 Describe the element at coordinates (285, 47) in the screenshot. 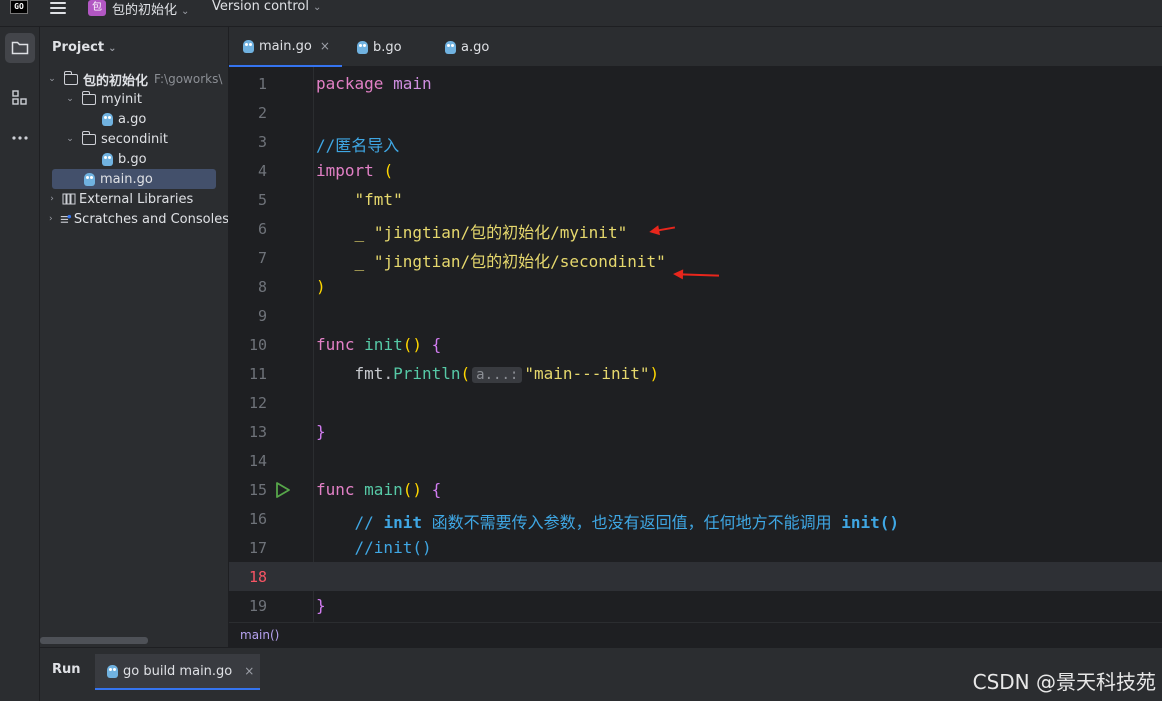

I see `tab-main-go: main.go ×` at that location.